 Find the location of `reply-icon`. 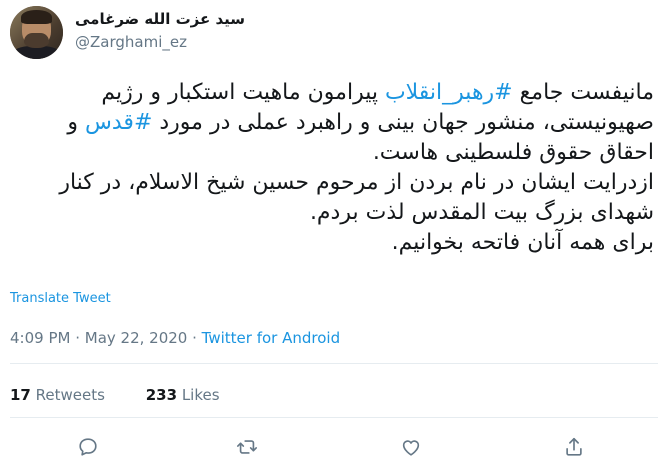

reply-icon is located at coordinates (88, 447).